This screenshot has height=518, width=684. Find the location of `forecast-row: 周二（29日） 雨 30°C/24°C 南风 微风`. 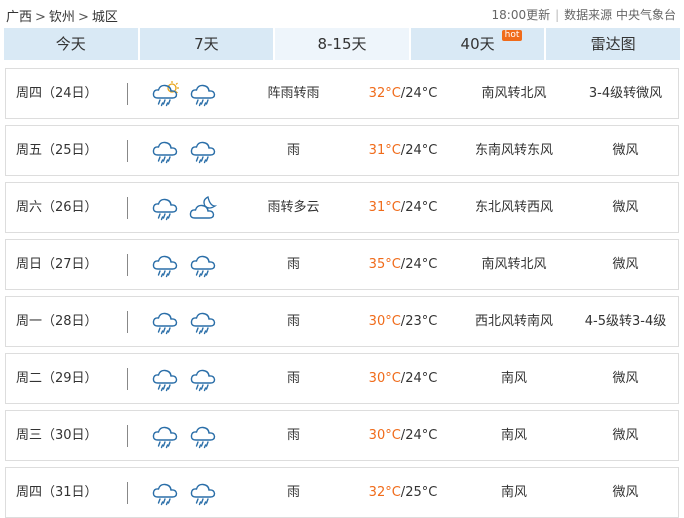

forecast-row: 周二（29日） 雨 30°C/24°C 南风 微风 is located at coordinates (342, 378).